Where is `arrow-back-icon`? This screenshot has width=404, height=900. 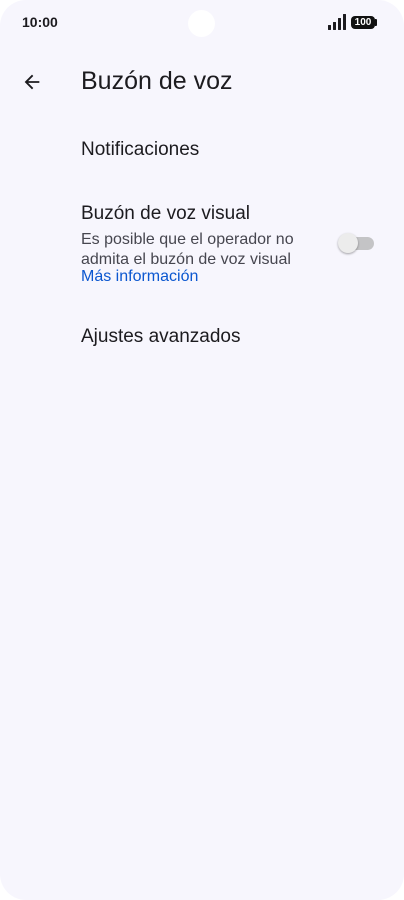
arrow-back-icon is located at coordinates (32, 82).